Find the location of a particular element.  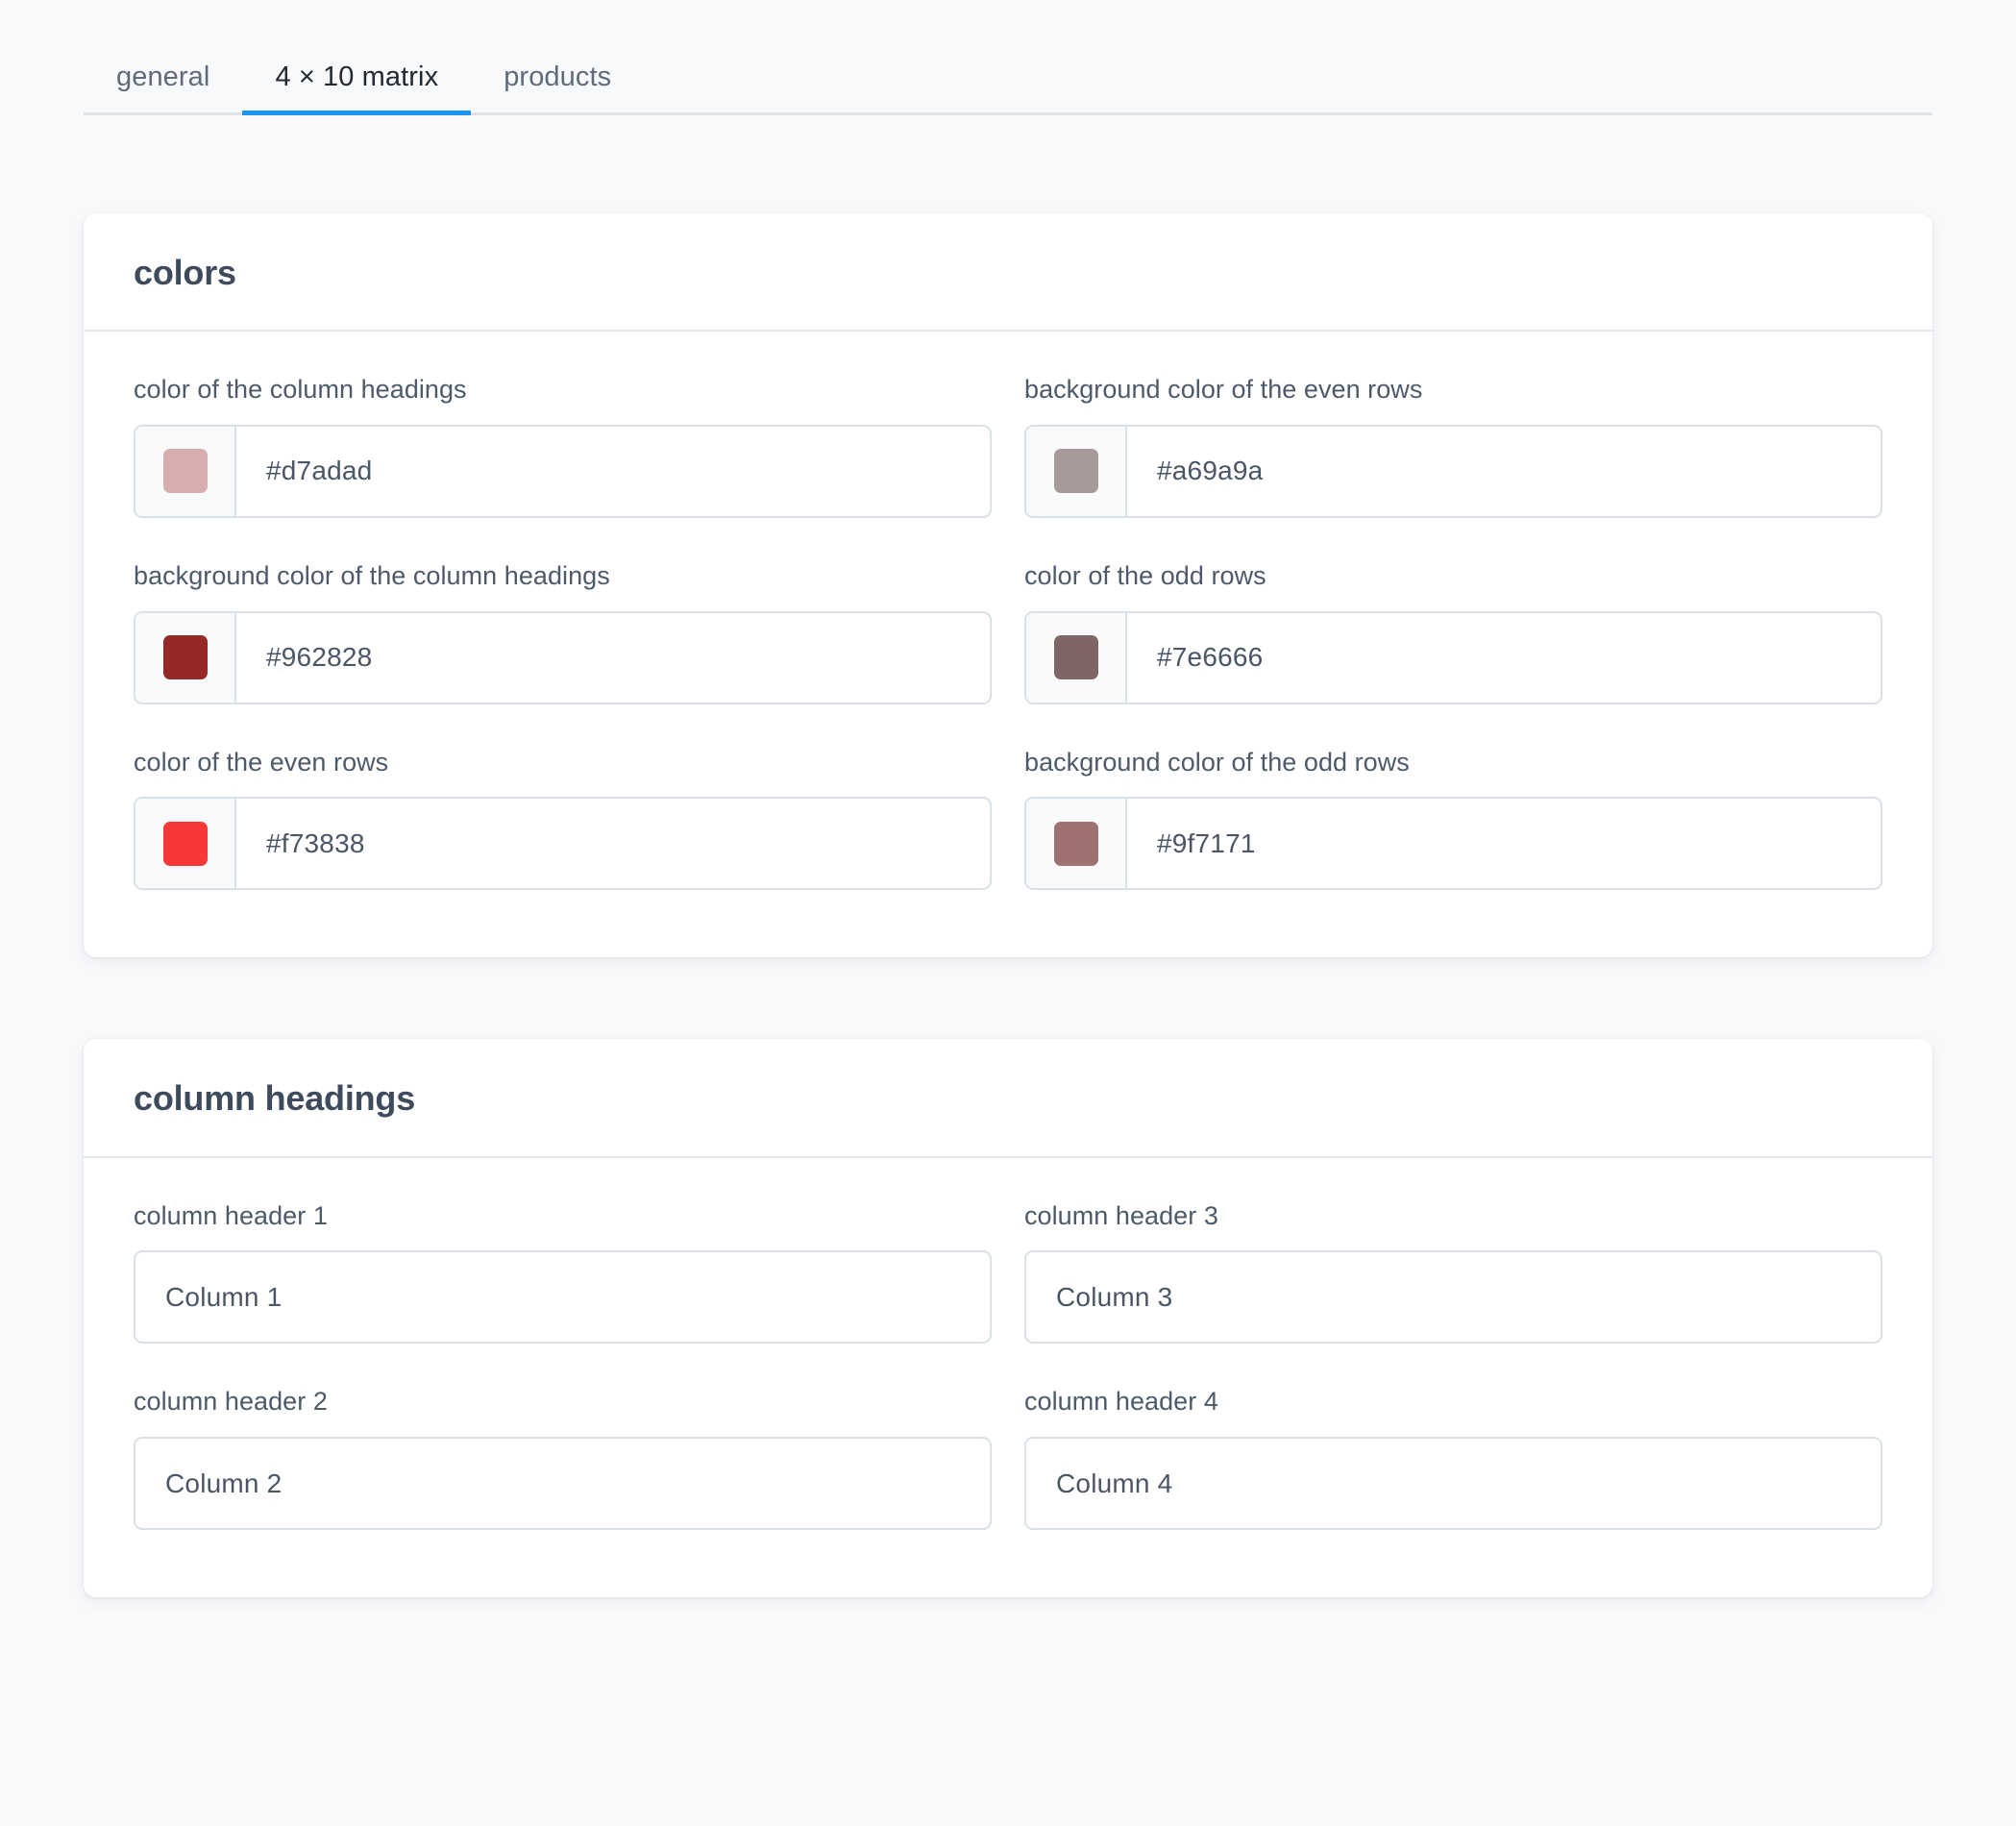

field-column-header-4: column header 4 Column 4 is located at coordinates (1453, 1458).